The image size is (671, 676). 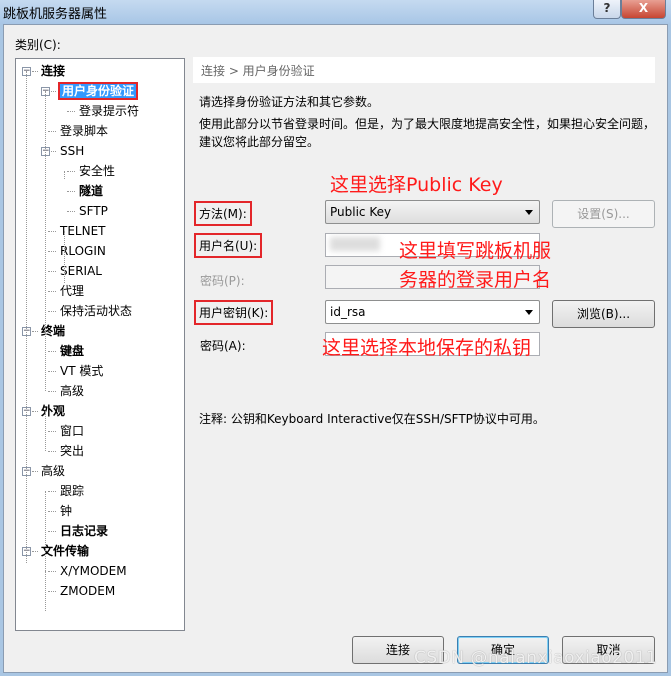 I want to click on tree-item-label: 用户身份验证, so click(x=98, y=91).